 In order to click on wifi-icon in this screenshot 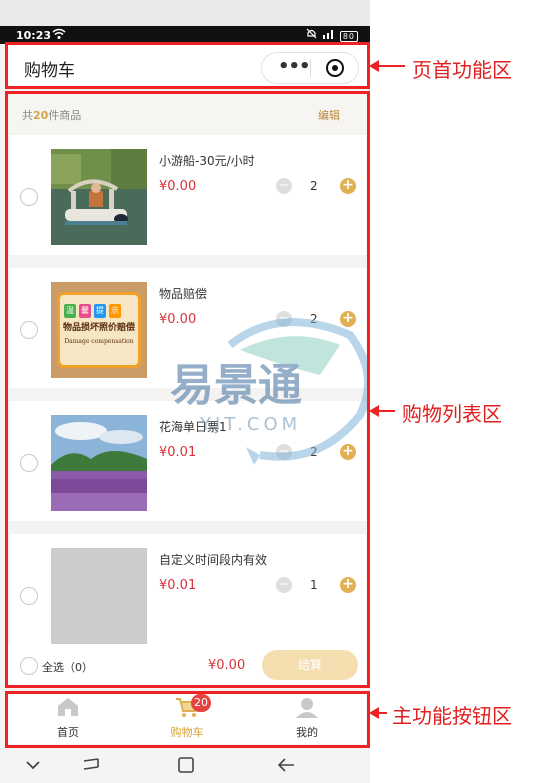, I will do `click(59, 35)`.